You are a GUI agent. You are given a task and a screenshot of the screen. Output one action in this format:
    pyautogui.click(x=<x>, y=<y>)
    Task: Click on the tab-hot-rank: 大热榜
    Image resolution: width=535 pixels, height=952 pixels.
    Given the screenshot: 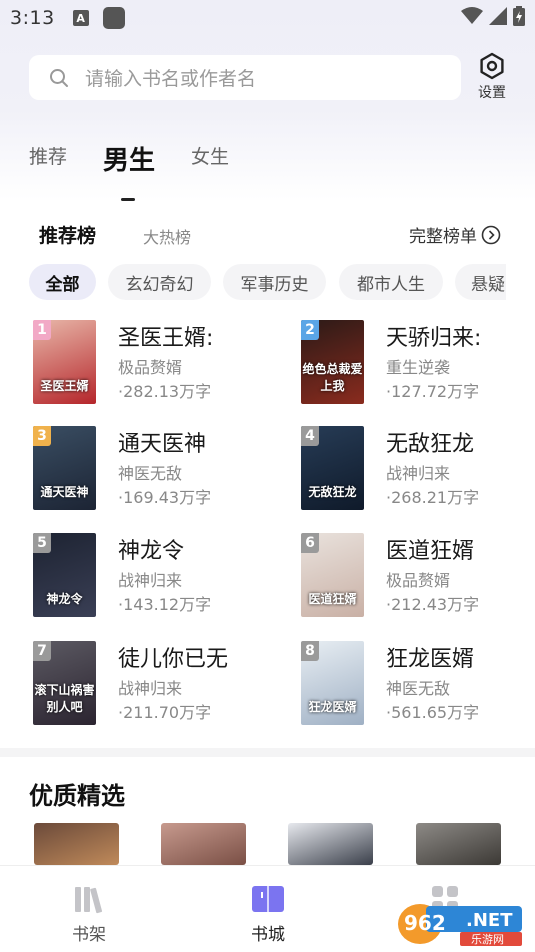 What is the action you would take?
    pyautogui.click(x=167, y=236)
    